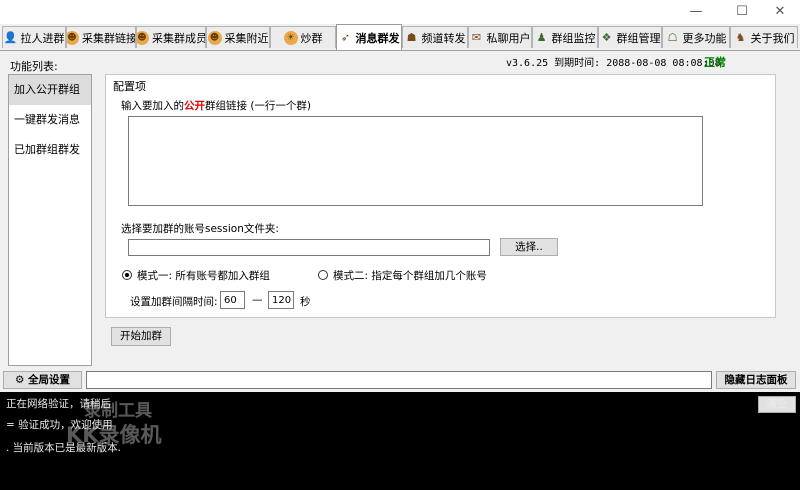 The width and height of the screenshot is (800, 490). What do you see at coordinates (415, 161) in the screenshot?
I see `group-links-textarea` at bounding box center [415, 161].